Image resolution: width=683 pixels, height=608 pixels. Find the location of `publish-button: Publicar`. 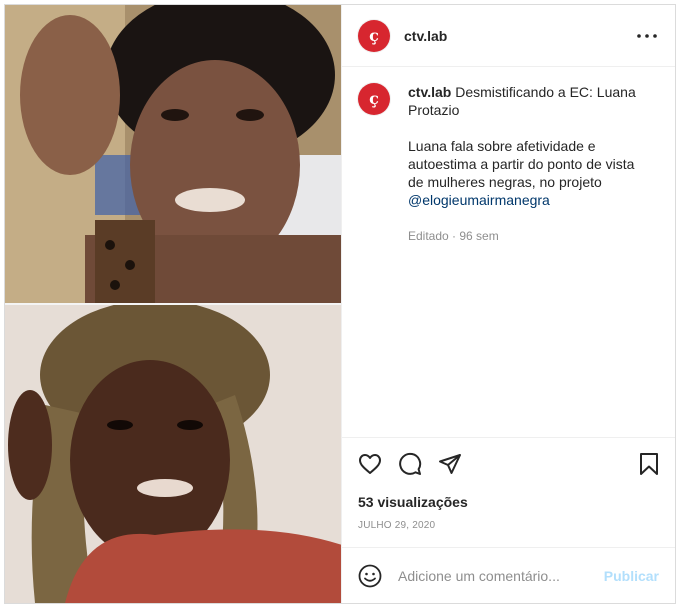

publish-button: Publicar is located at coordinates (631, 576).